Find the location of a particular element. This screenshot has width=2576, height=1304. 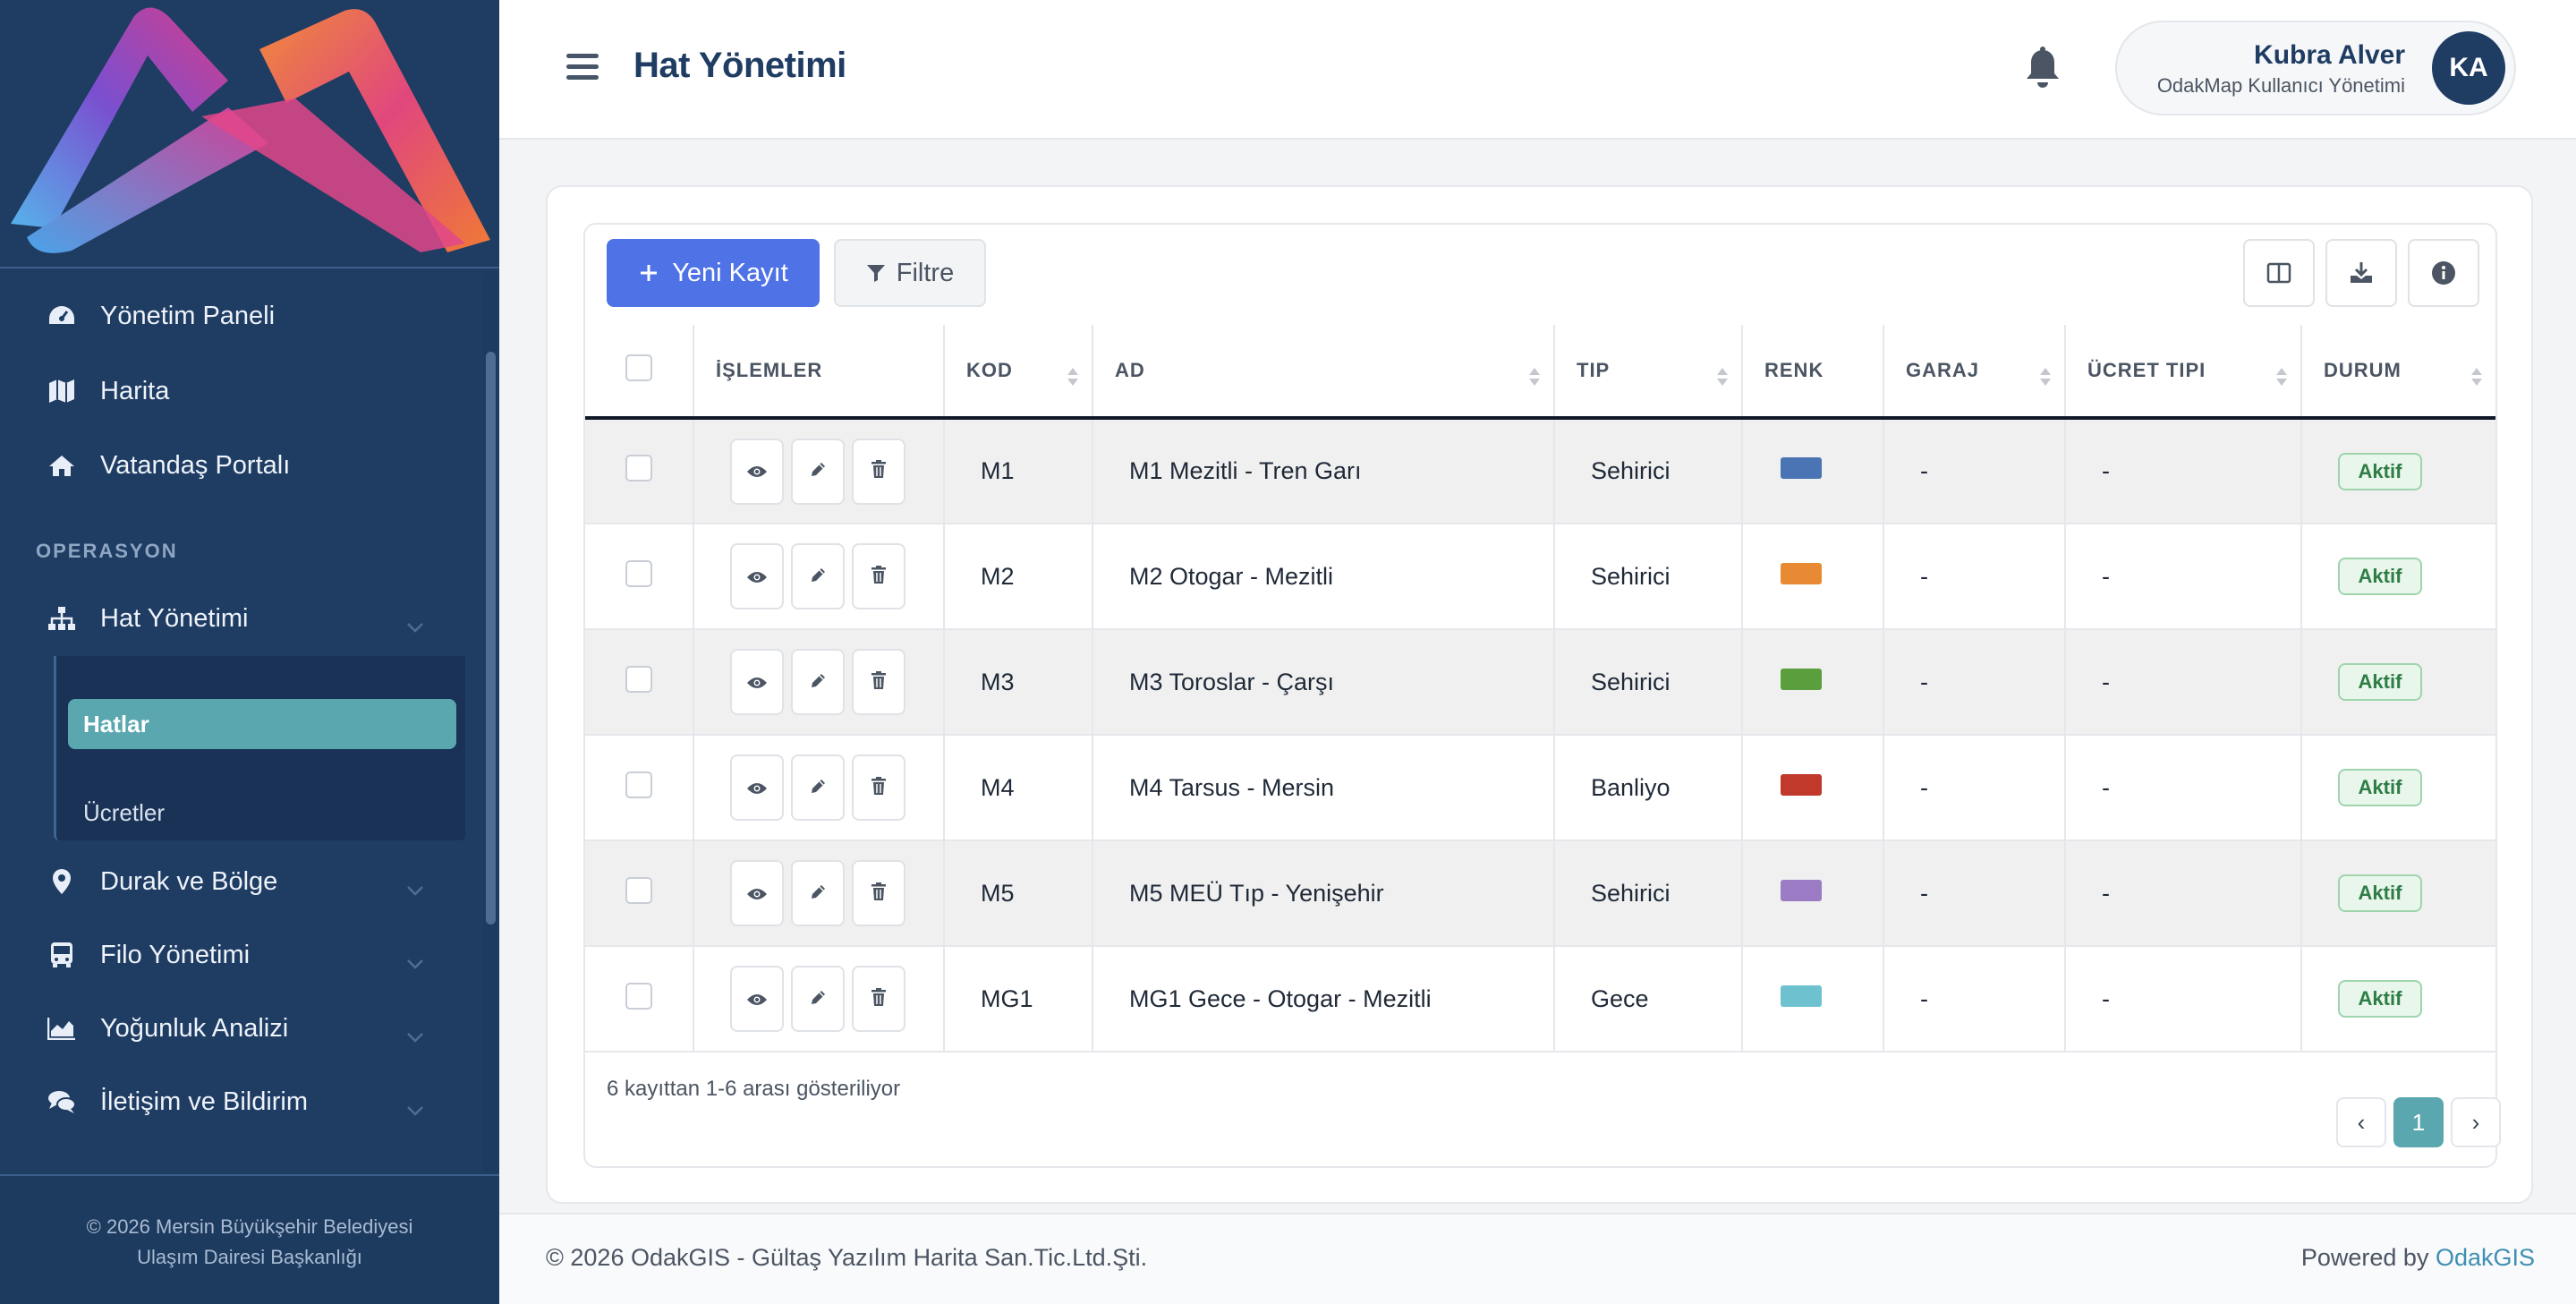

select-all-checkbox-cell is located at coordinates (639, 372).